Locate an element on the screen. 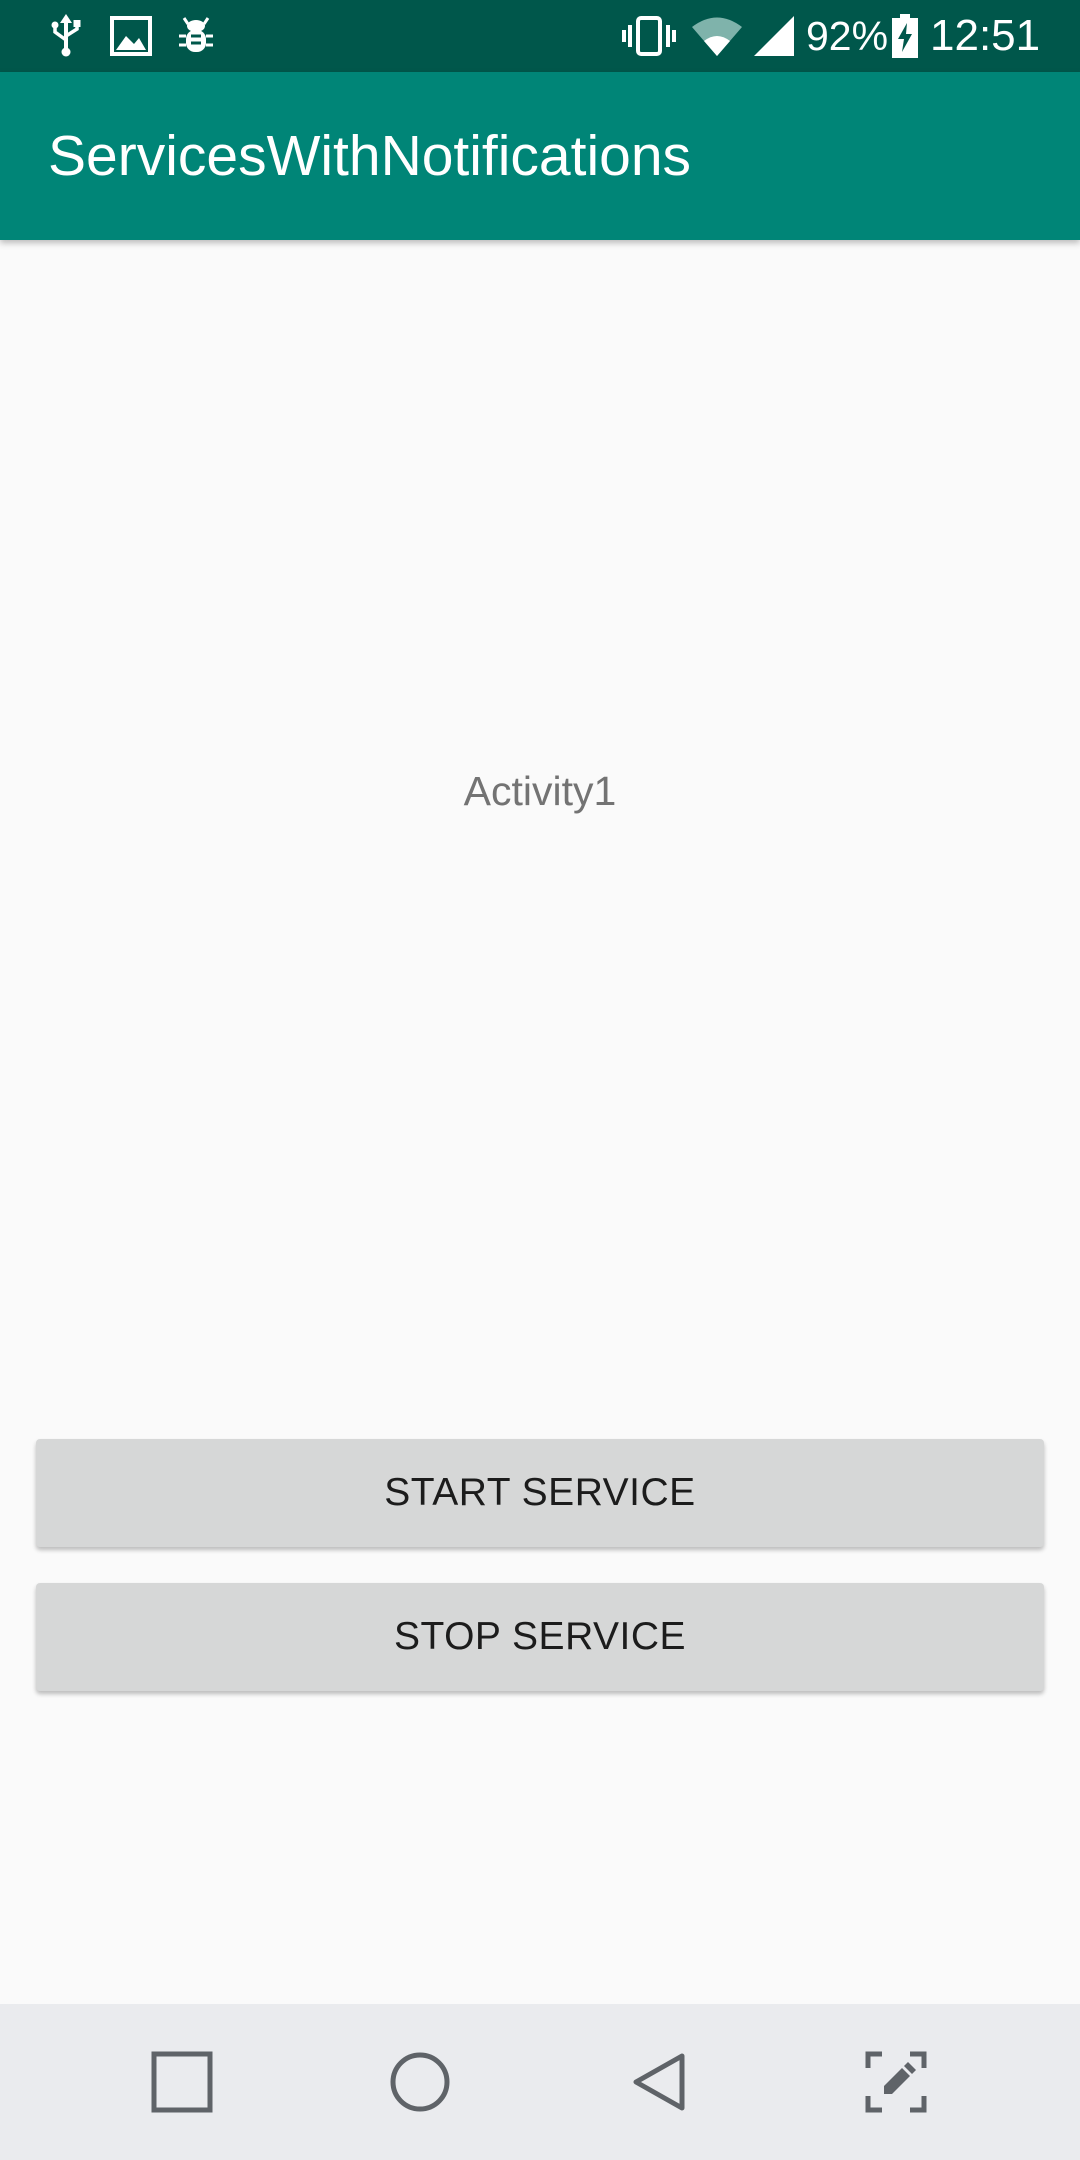  activity-label: Activity1 is located at coordinates (540, 791).